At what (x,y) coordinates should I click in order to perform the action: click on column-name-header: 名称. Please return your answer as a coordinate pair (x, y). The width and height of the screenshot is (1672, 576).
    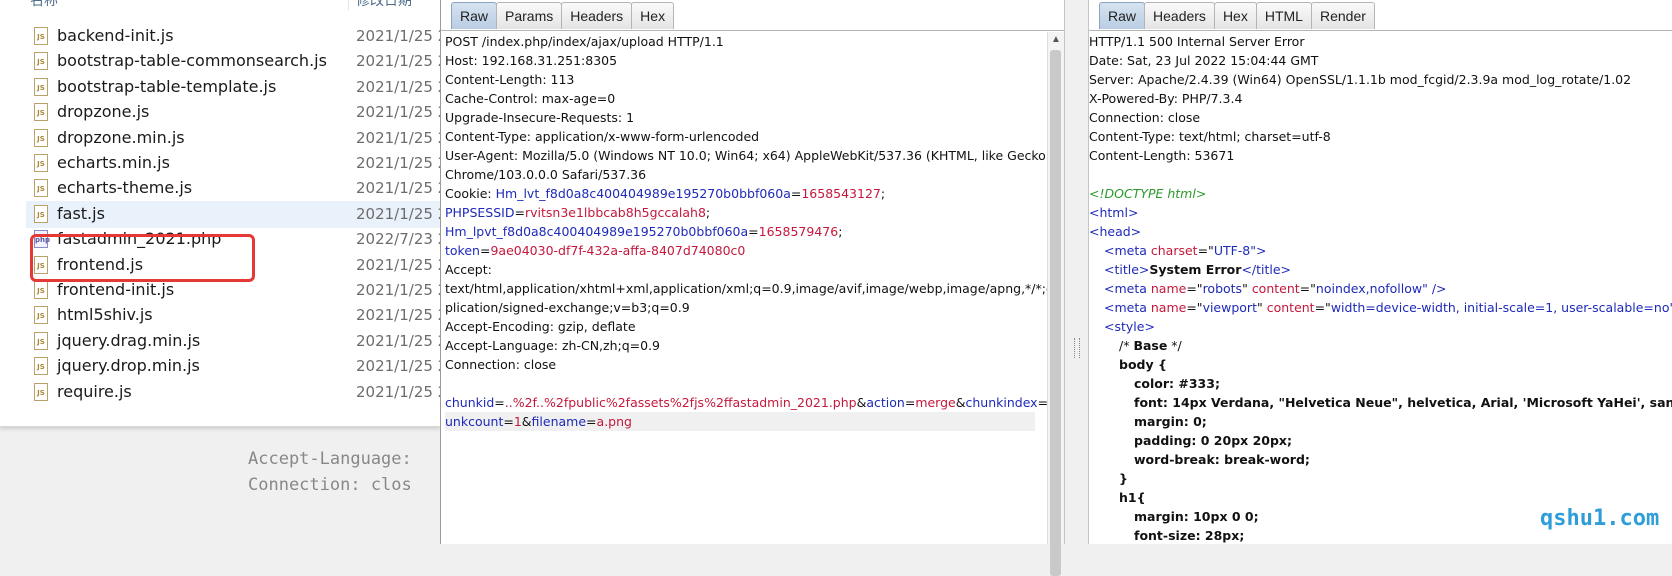
    Looking at the image, I should click on (44, 5).